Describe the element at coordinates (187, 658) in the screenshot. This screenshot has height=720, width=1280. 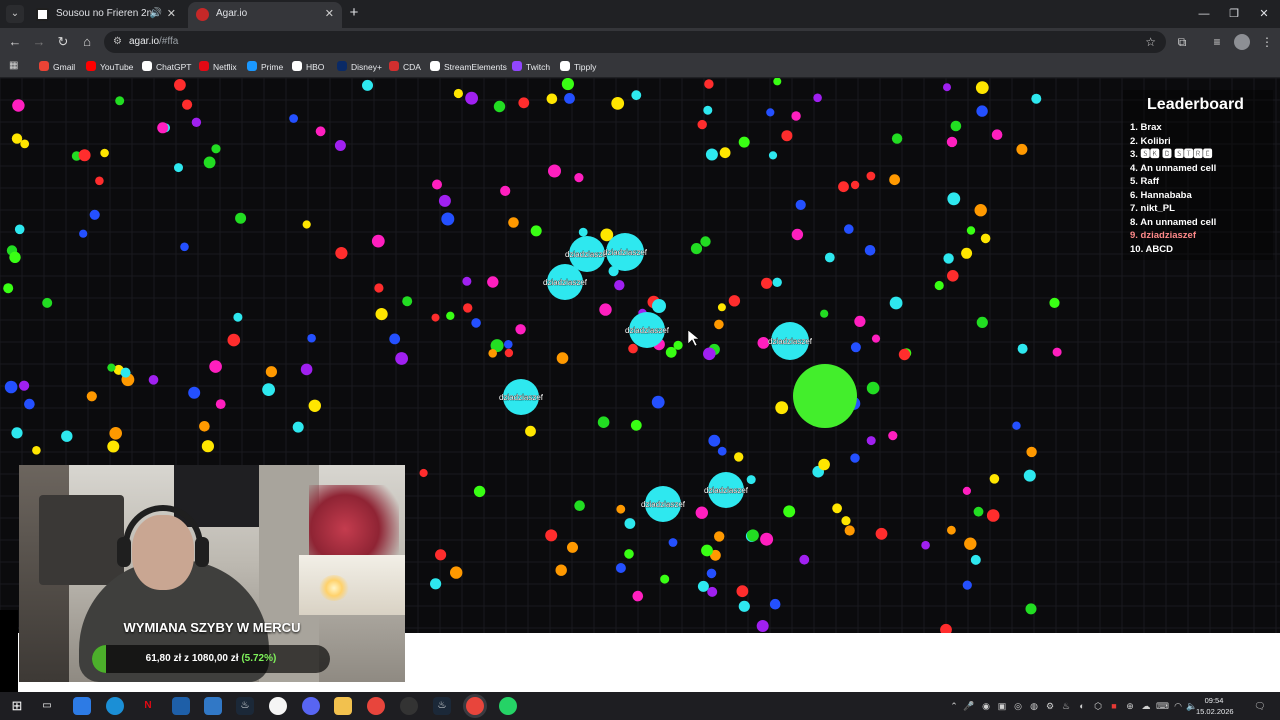
I see `goal-separator: z` at that location.